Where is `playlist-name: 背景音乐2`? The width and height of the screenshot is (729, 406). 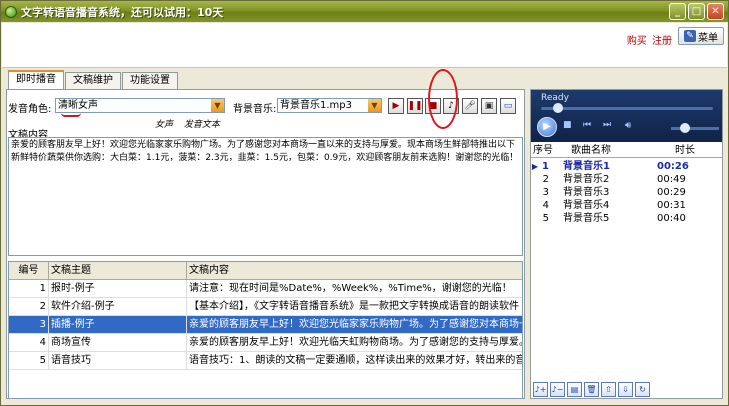 playlist-name: 背景音乐2 is located at coordinates (586, 179).